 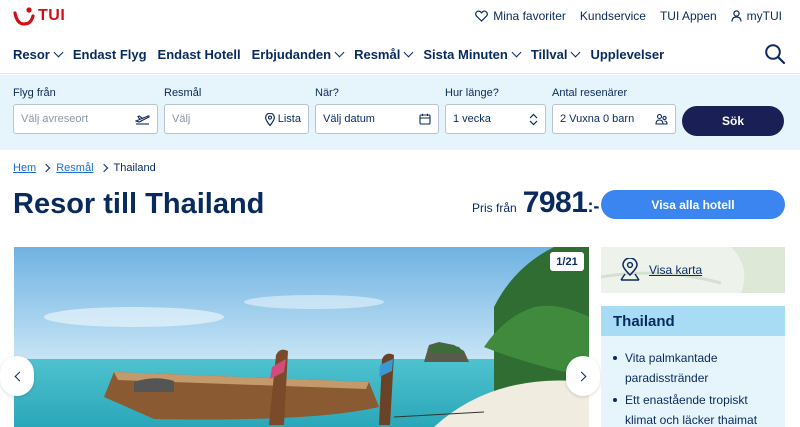 What do you see at coordinates (593, 206) in the screenshot?
I see `price-suffix: :-` at bounding box center [593, 206].